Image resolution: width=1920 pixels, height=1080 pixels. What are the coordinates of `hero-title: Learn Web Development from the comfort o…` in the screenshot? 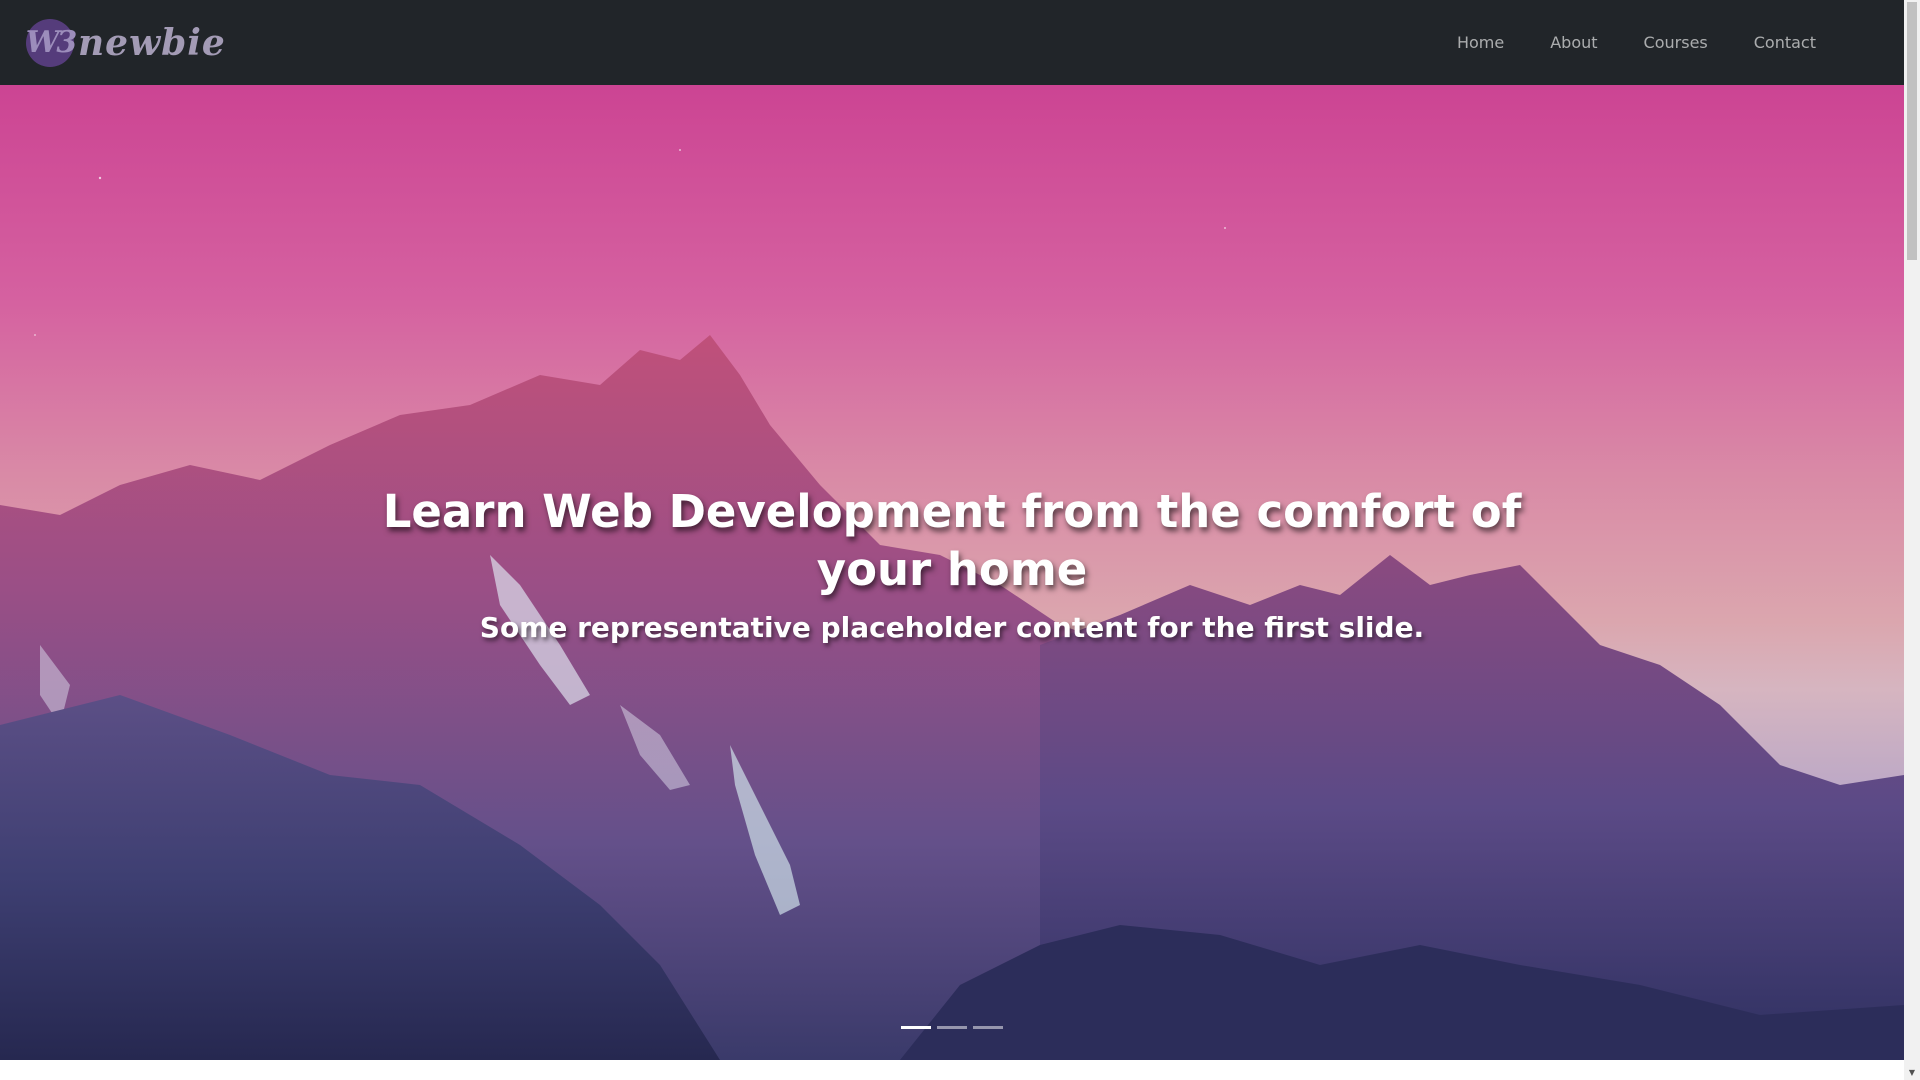 It's located at (952, 540).